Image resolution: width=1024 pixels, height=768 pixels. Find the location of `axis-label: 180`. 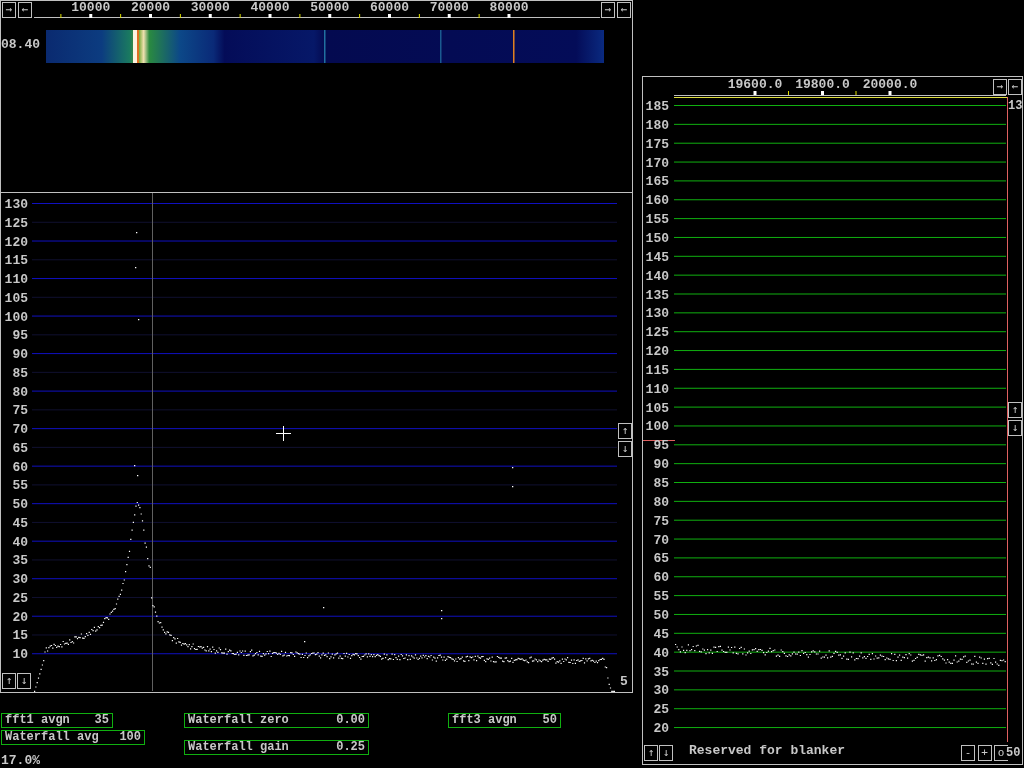

axis-label: 180 is located at coordinates (657, 125).